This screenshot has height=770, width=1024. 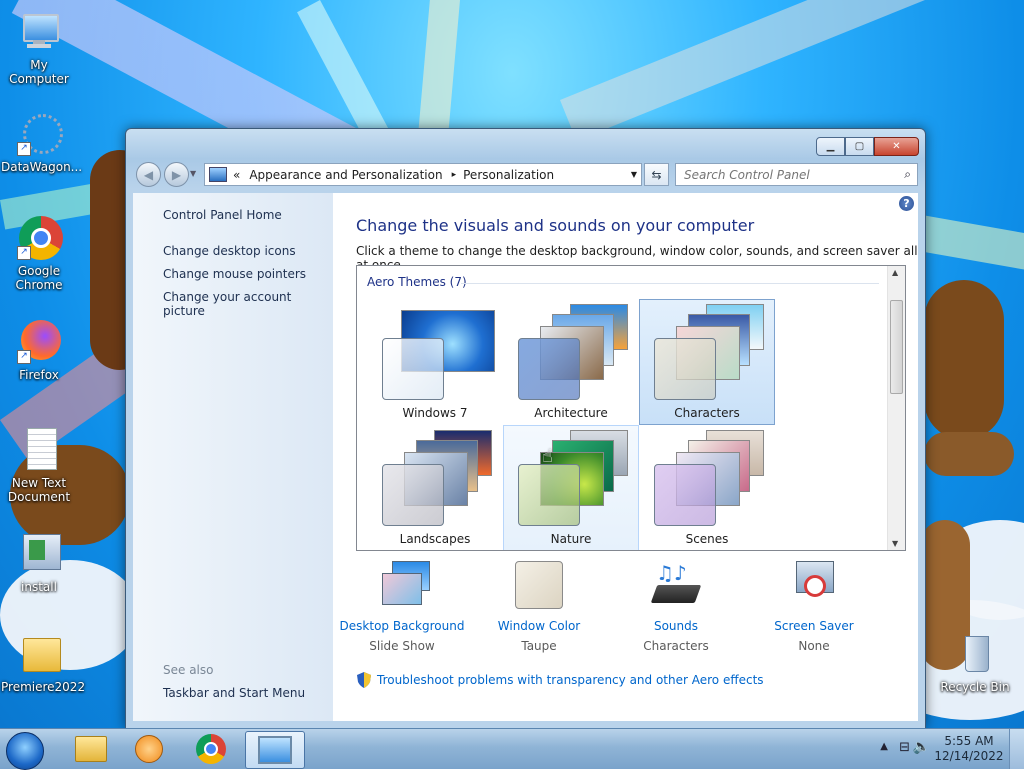 What do you see at coordinates (1016, 749) in the screenshot?
I see `show-desktop-button` at bounding box center [1016, 749].